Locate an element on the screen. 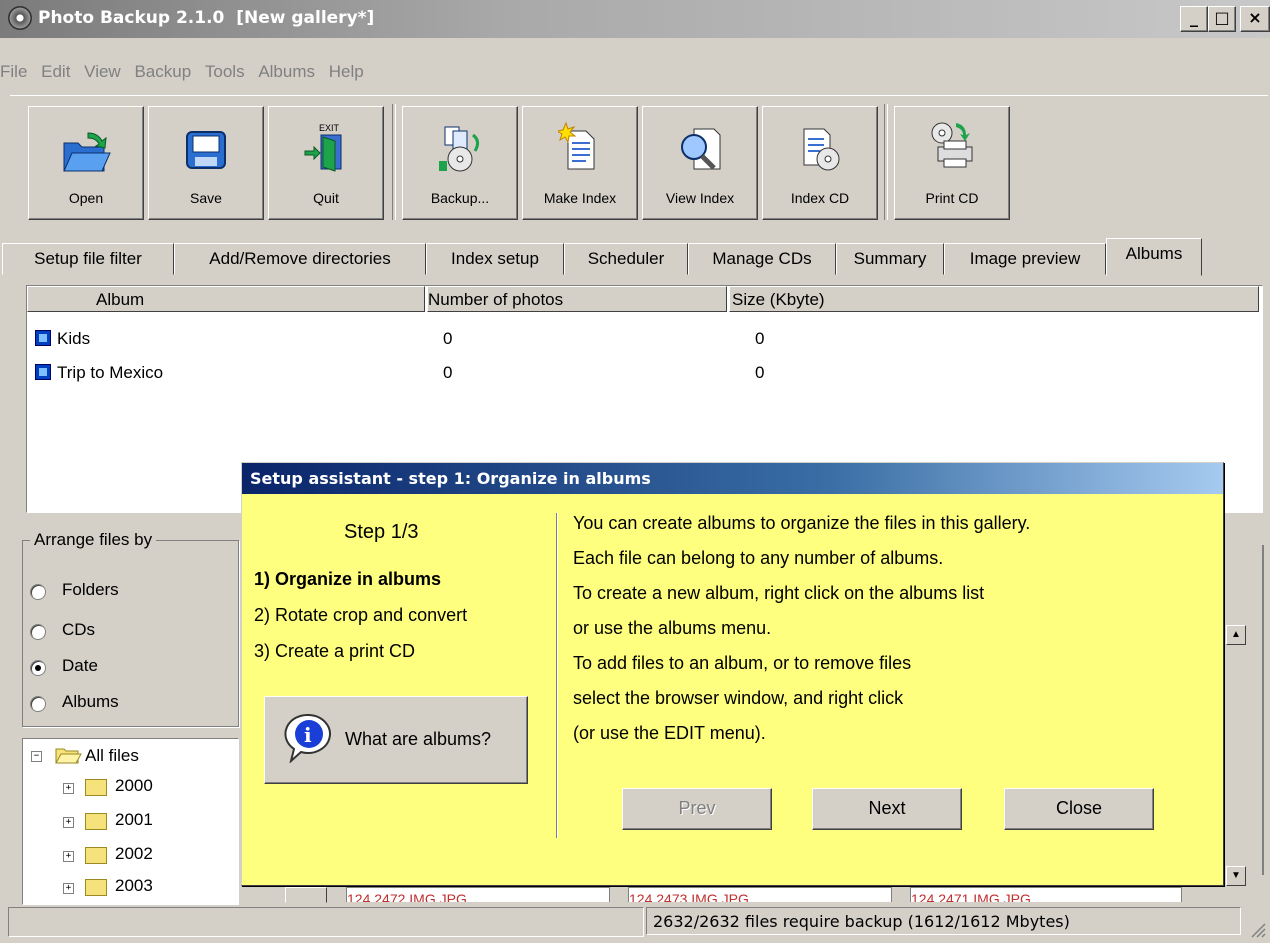 The height and width of the screenshot is (943, 1270). tree-item-year: 2000 is located at coordinates (134, 786).